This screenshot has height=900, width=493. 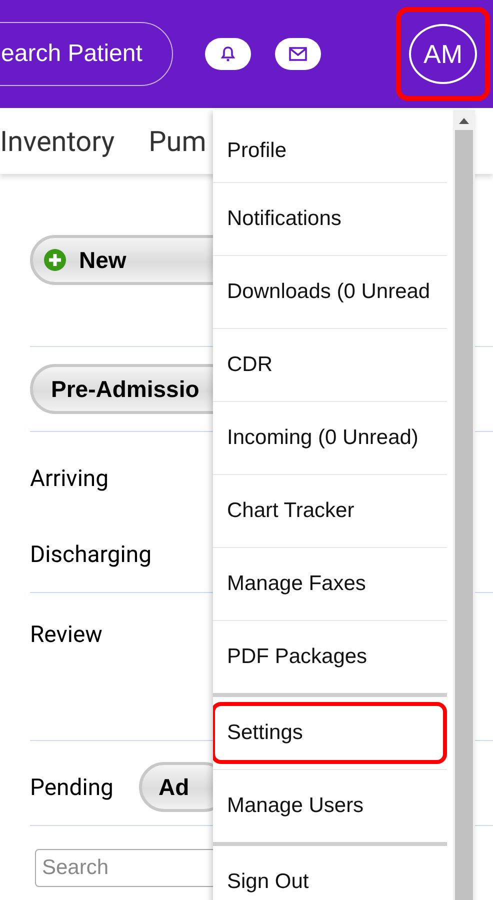 What do you see at coordinates (66, 634) in the screenshot?
I see `status-label: Review` at bounding box center [66, 634].